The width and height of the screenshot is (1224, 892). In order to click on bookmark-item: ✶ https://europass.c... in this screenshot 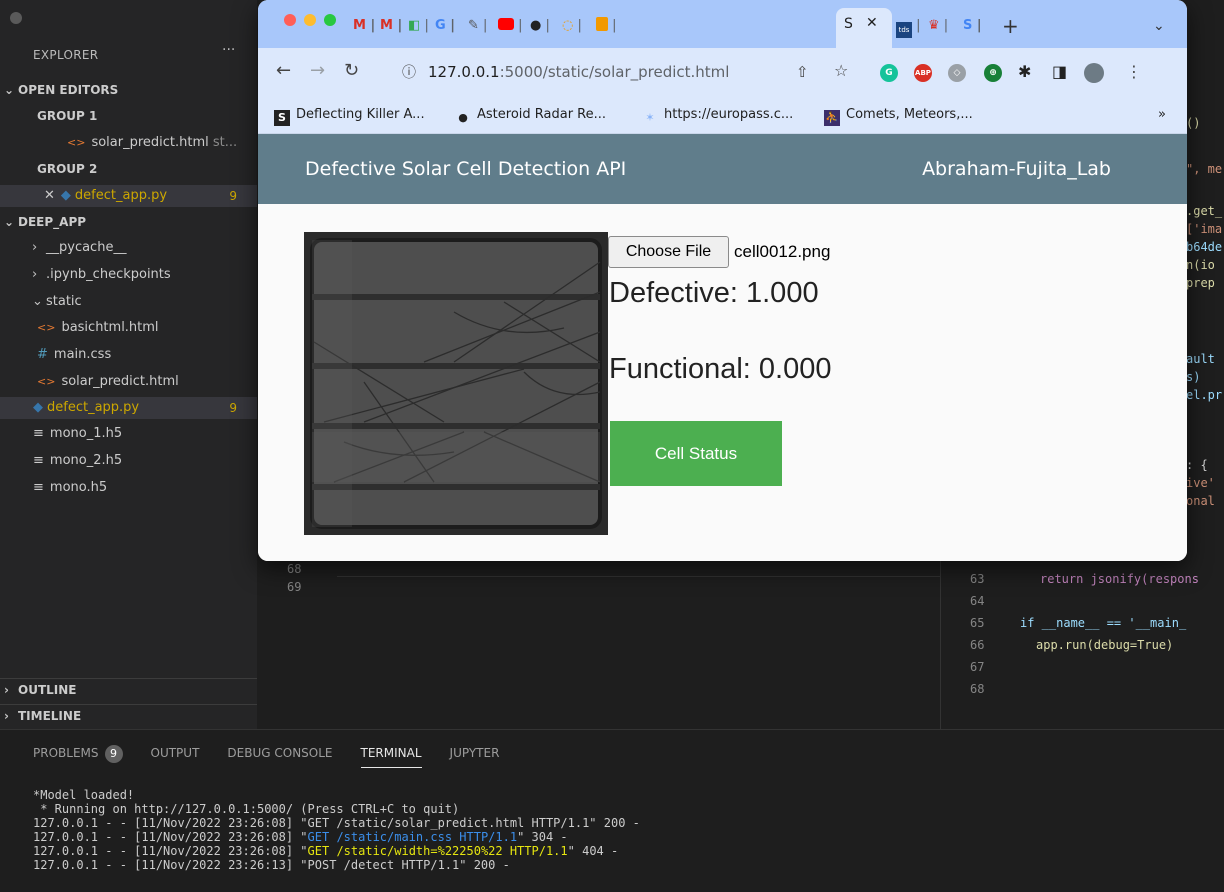, I will do `click(717, 116)`.